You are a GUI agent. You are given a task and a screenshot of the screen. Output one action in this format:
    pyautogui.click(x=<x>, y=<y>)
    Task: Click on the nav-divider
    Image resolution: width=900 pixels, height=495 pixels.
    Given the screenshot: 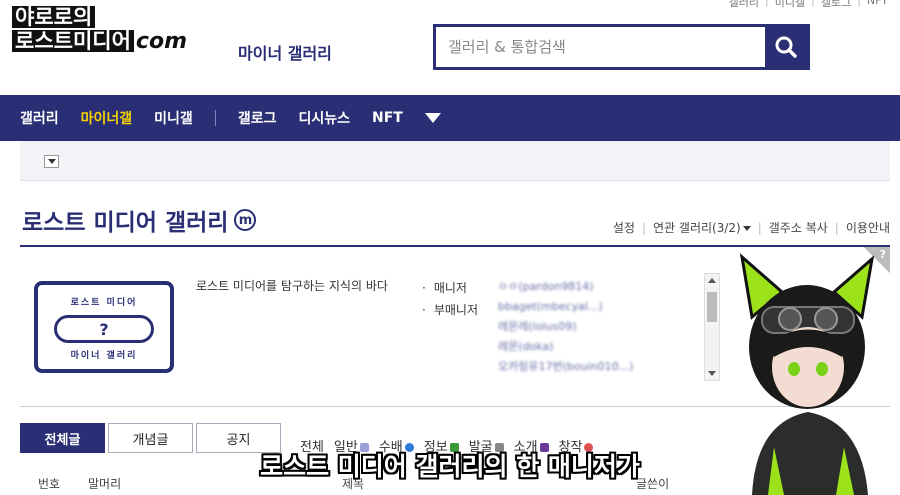 What is the action you would take?
    pyautogui.click(x=215, y=118)
    